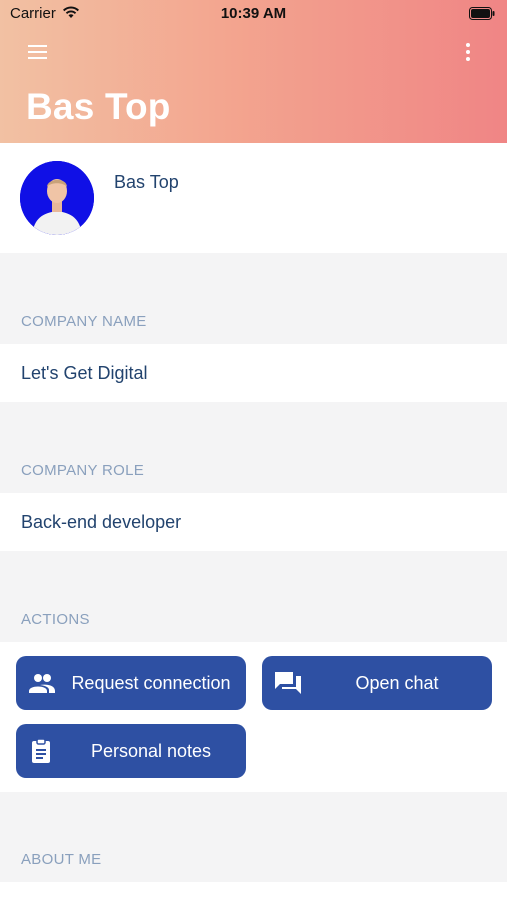  What do you see at coordinates (146, 182) in the screenshot?
I see `profile-name: Bas Top` at bounding box center [146, 182].